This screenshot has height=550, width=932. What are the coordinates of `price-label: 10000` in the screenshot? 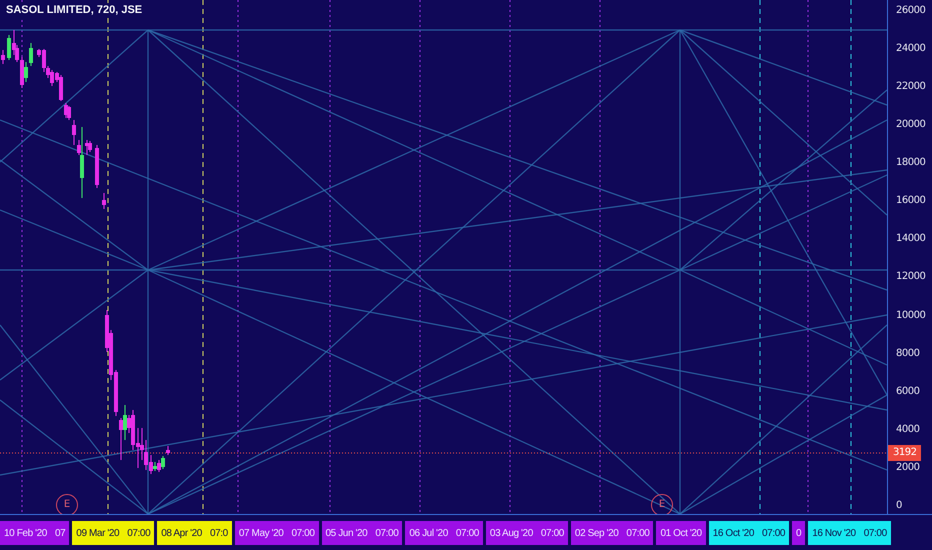 It's located at (910, 315).